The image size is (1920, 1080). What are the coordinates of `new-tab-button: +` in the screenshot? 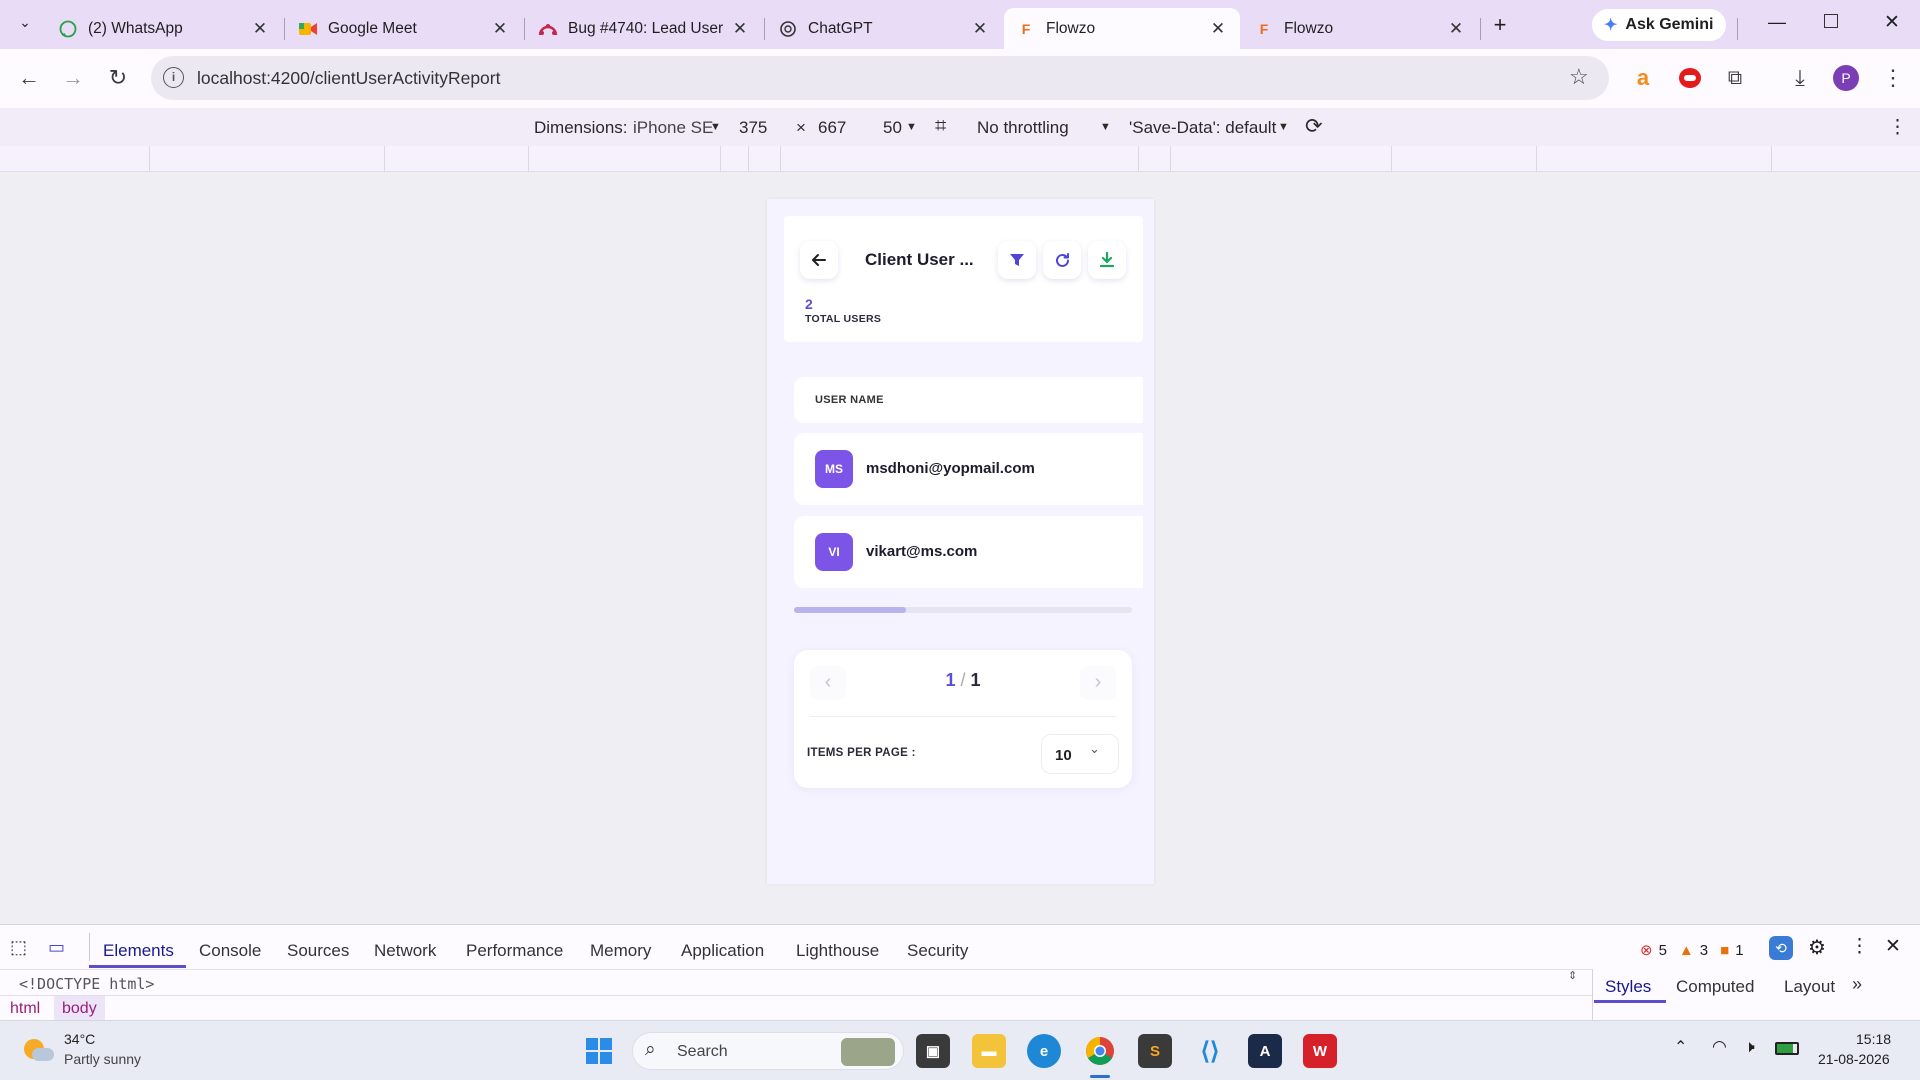 It's located at (1500, 25).